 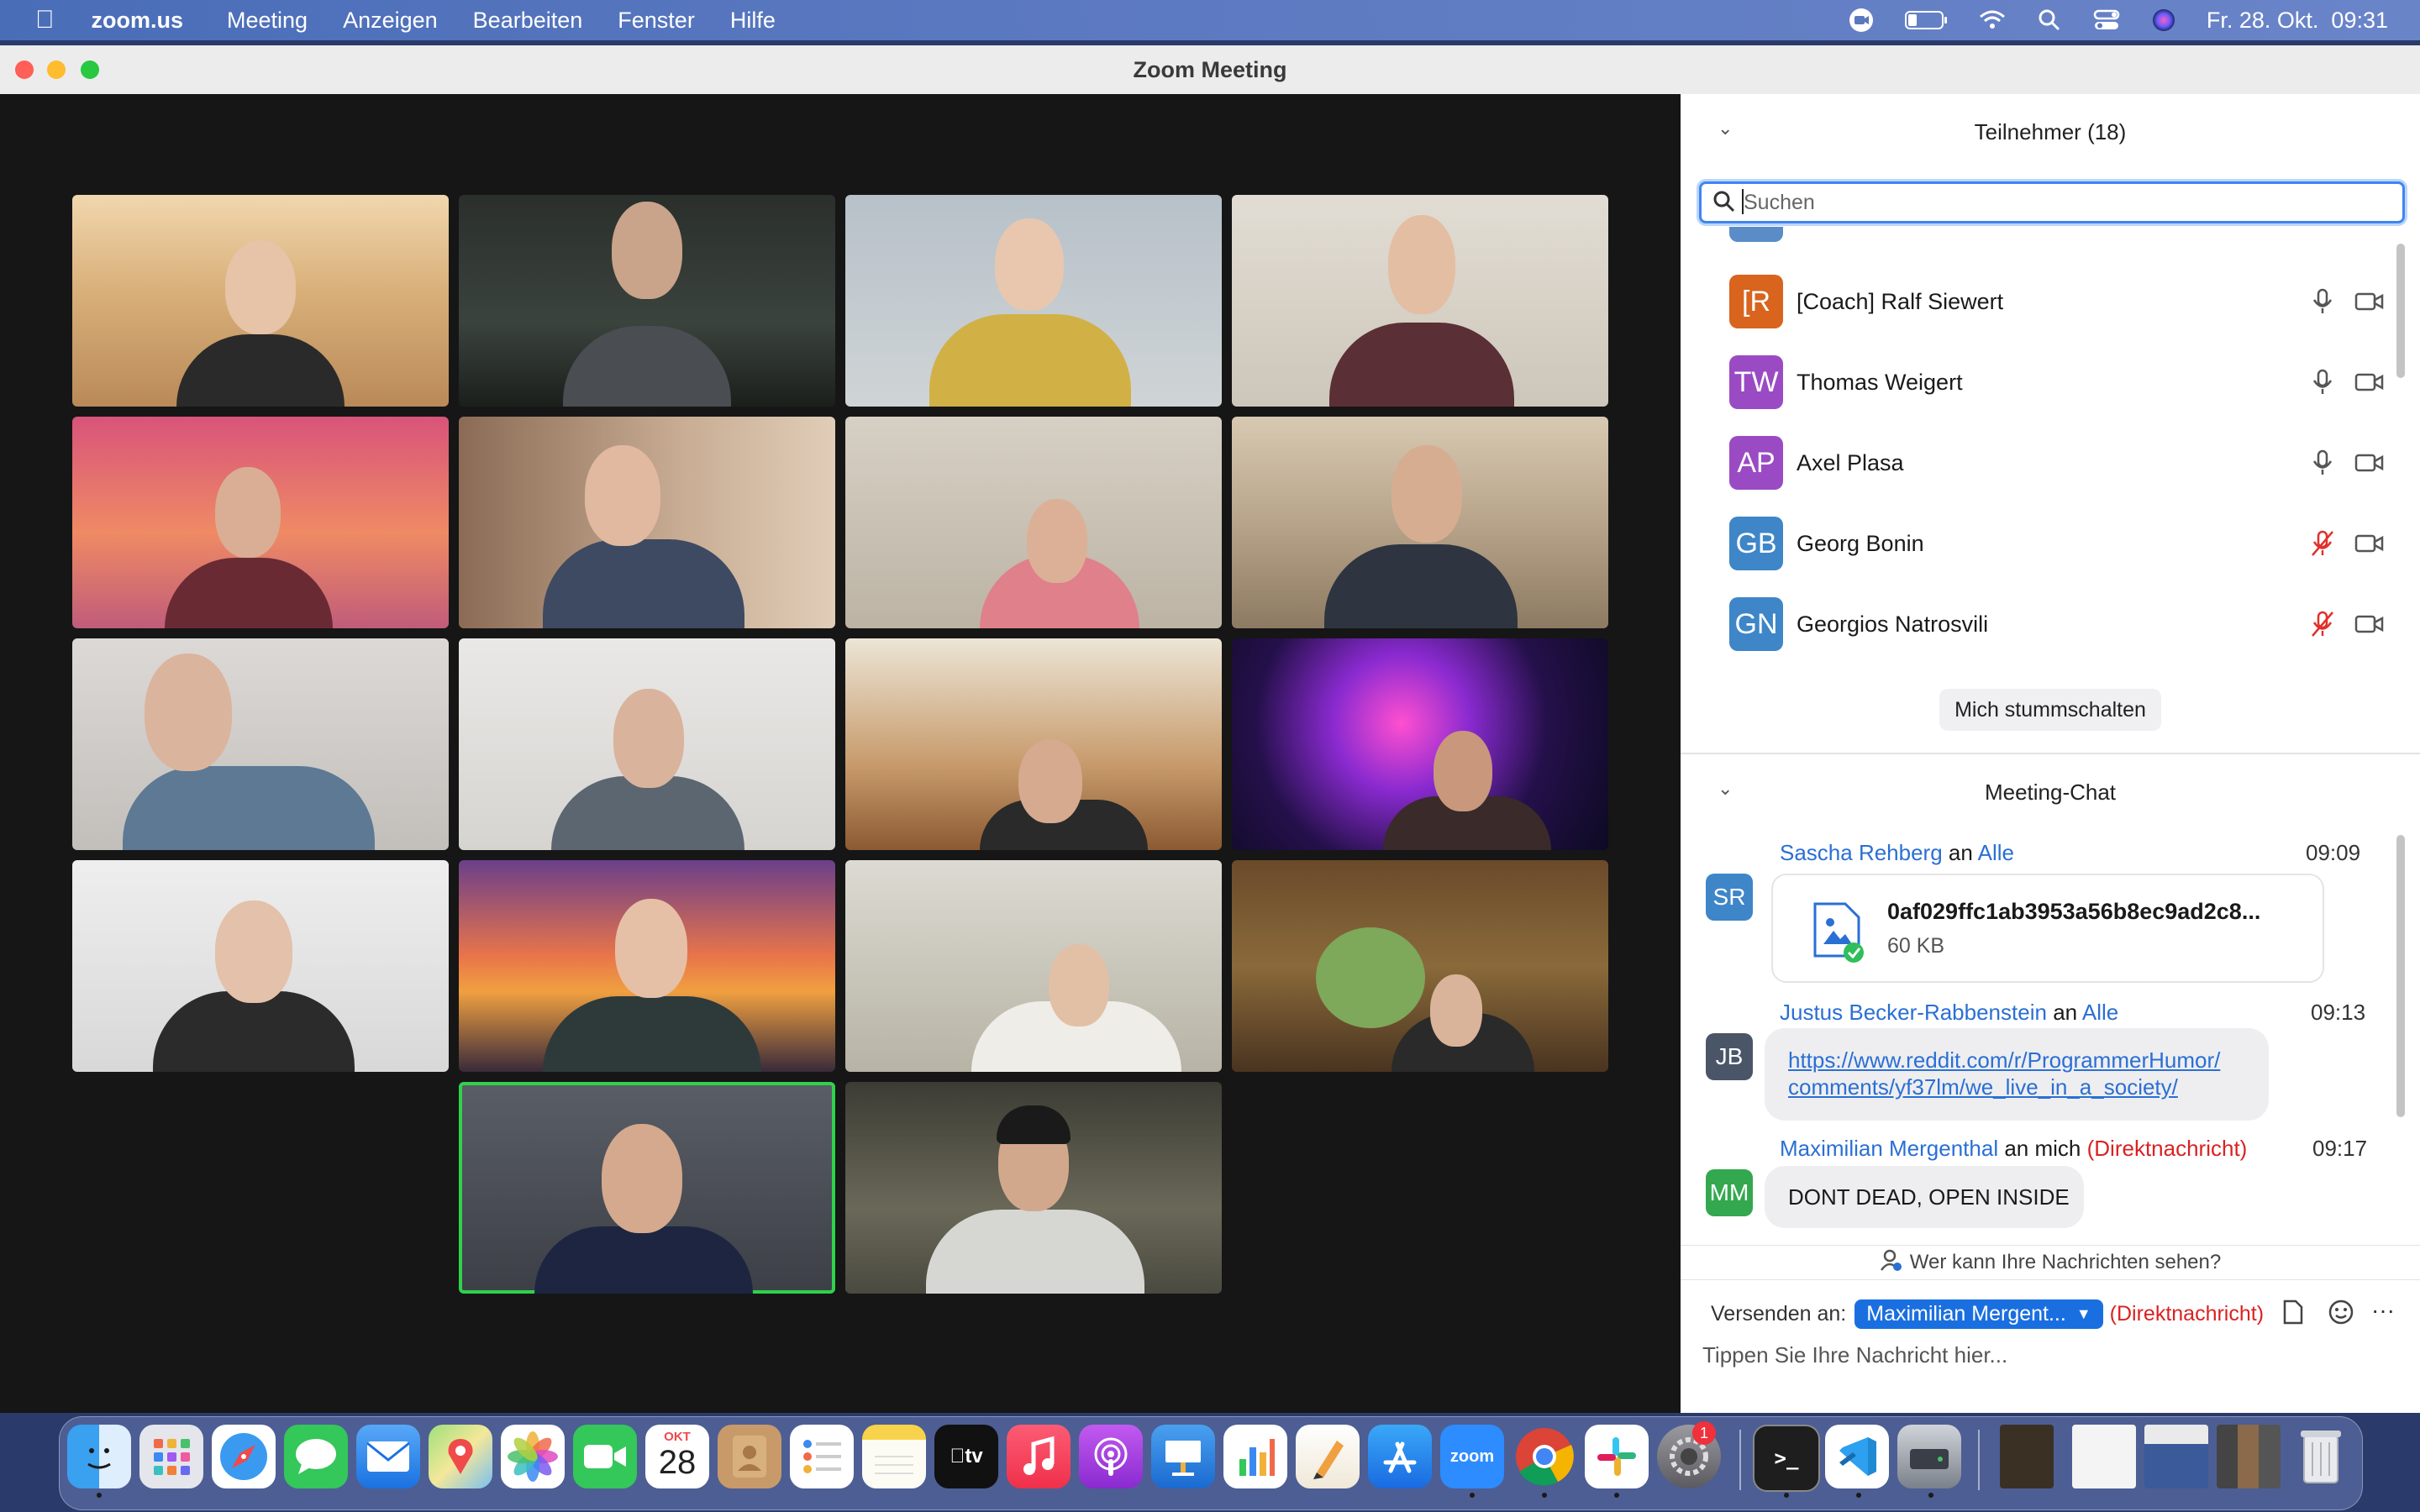 What do you see at coordinates (1992, 20) in the screenshot?
I see `wifi-icon` at bounding box center [1992, 20].